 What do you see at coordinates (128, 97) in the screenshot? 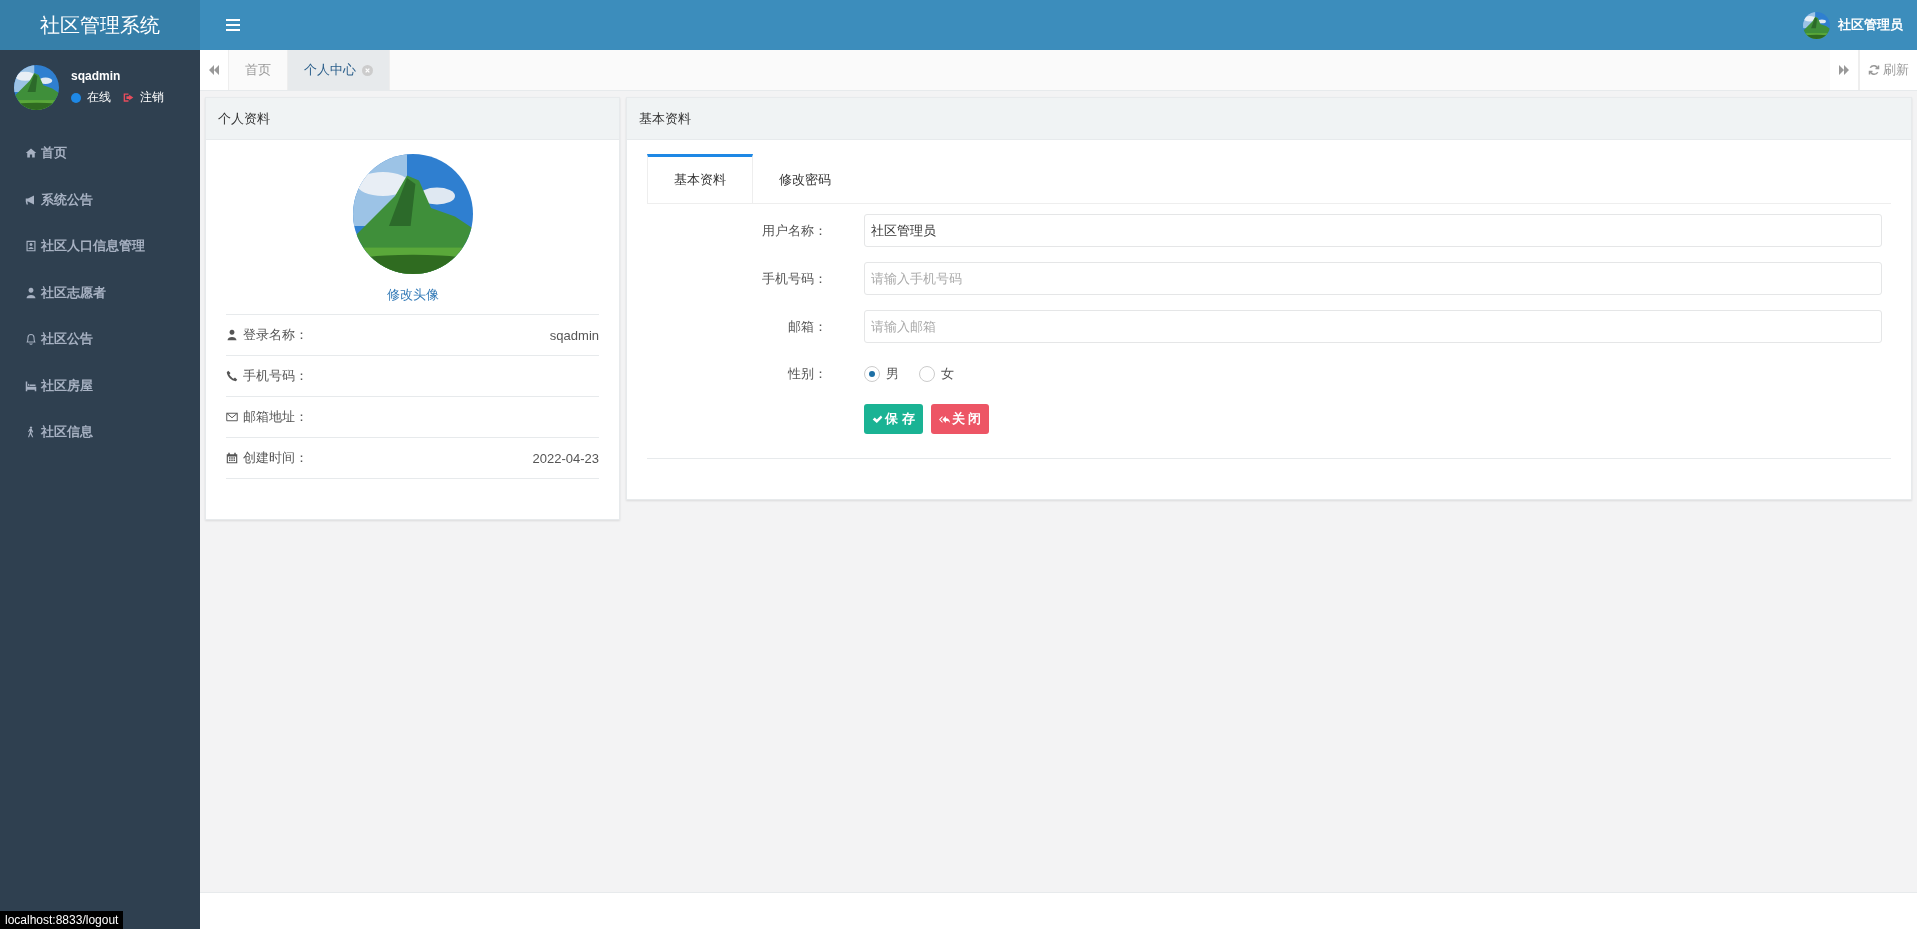
I see `logout-icon` at bounding box center [128, 97].